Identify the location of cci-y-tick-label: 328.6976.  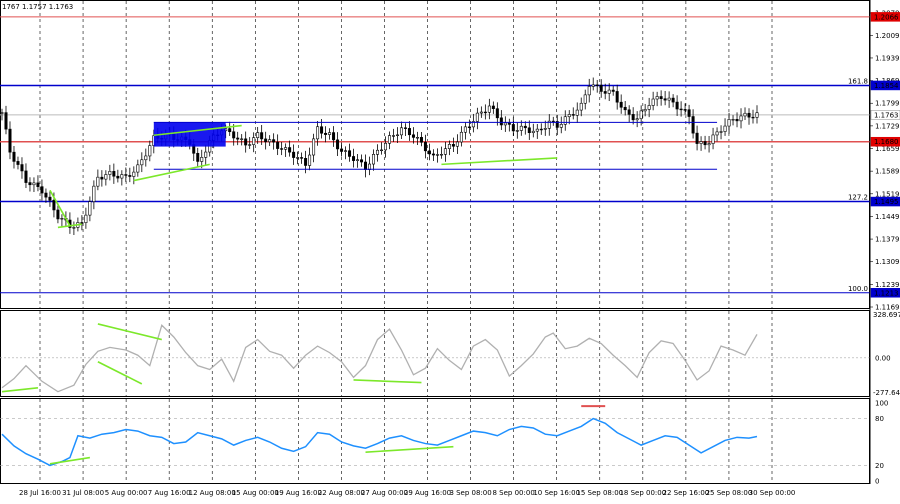
(886, 315).